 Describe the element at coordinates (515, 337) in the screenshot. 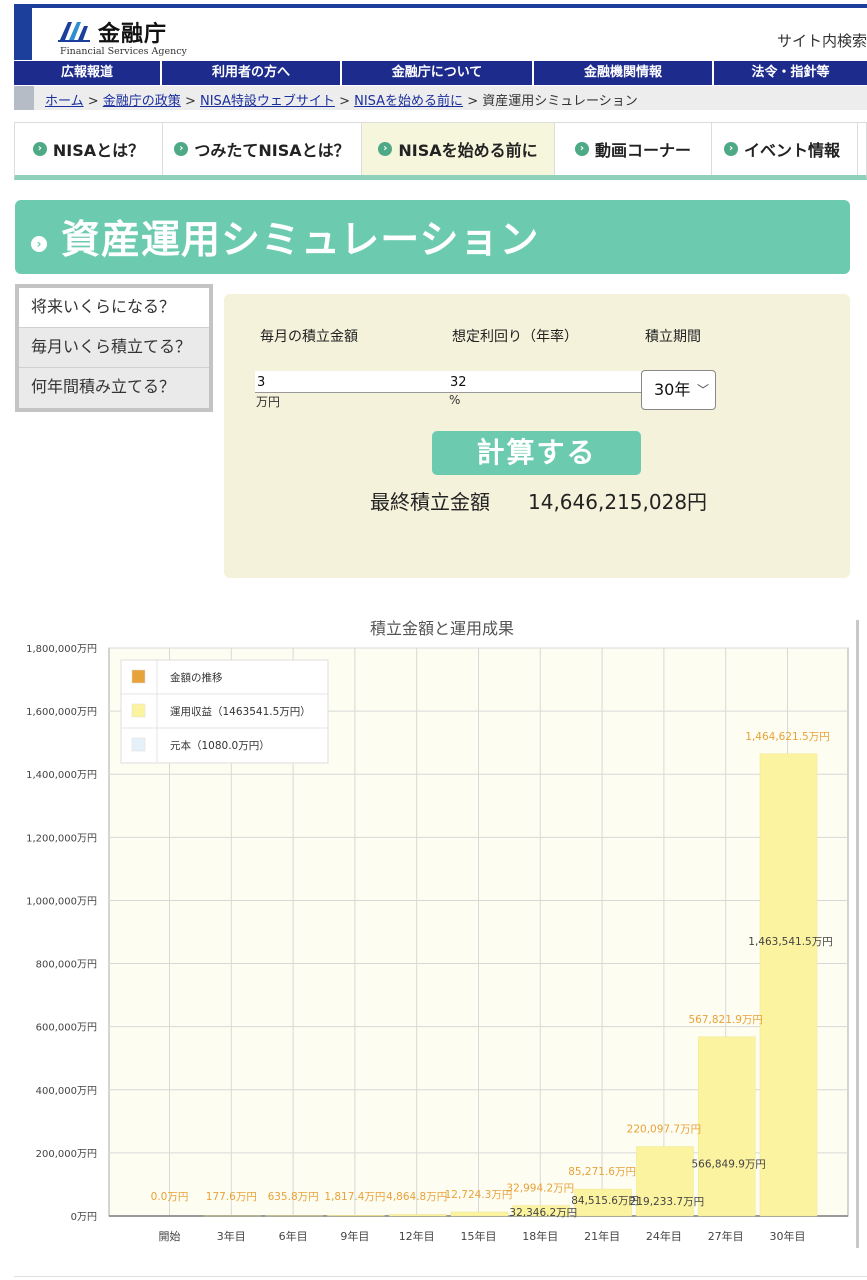

I see `rate-label: 想定利回り（年率）` at that location.